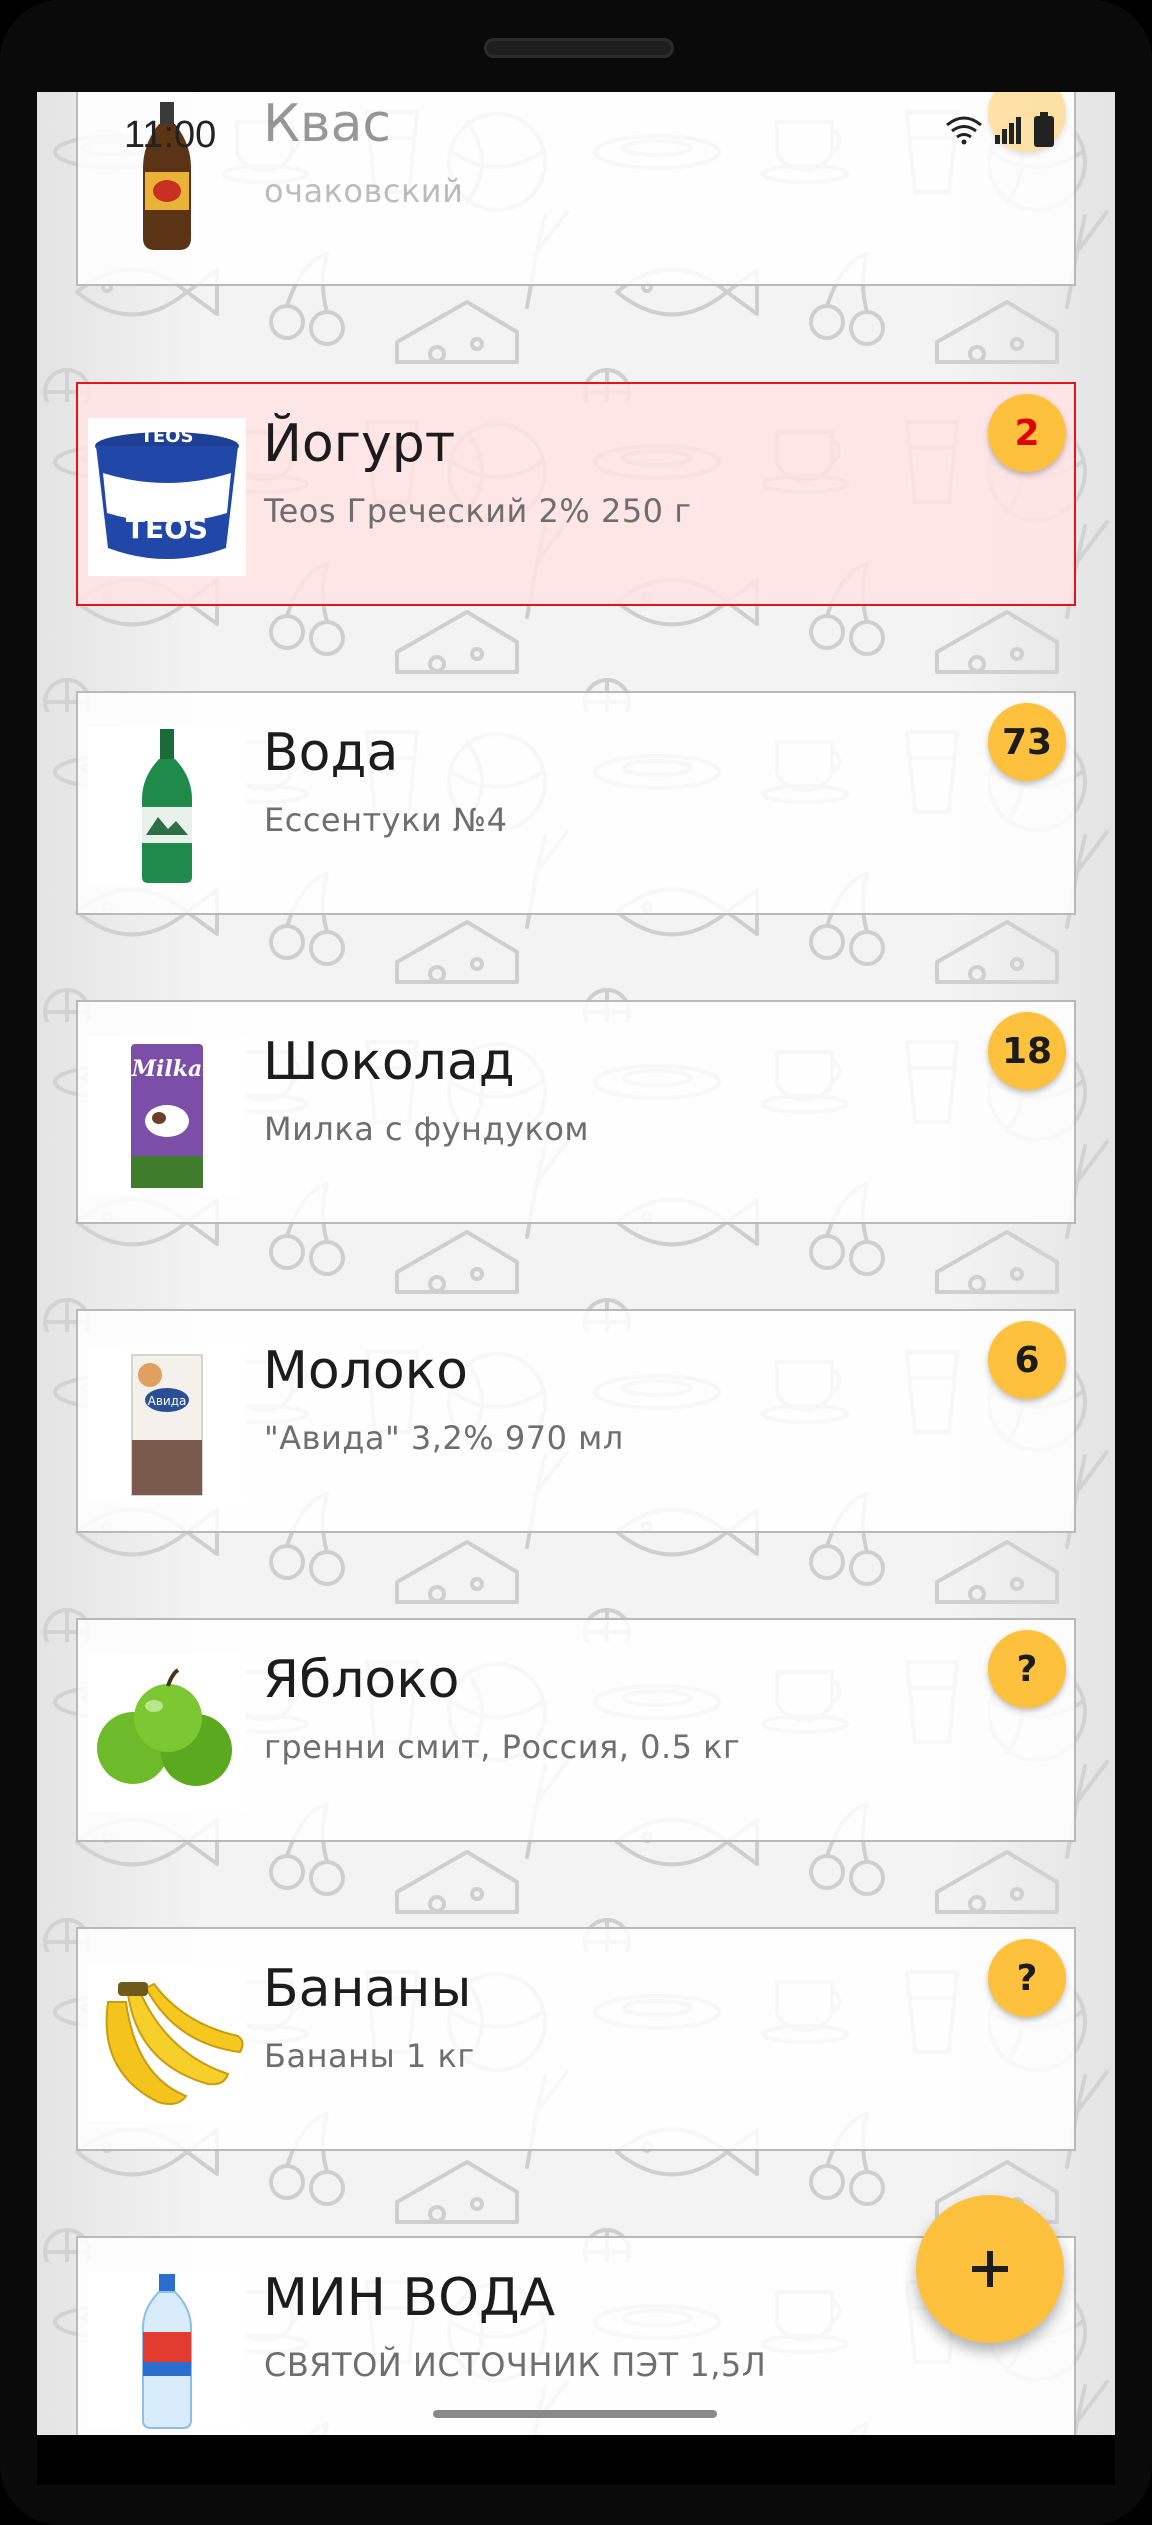 This screenshot has width=1152, height=2525. I want to click on product-title: Йогурт, so click(359, 444).